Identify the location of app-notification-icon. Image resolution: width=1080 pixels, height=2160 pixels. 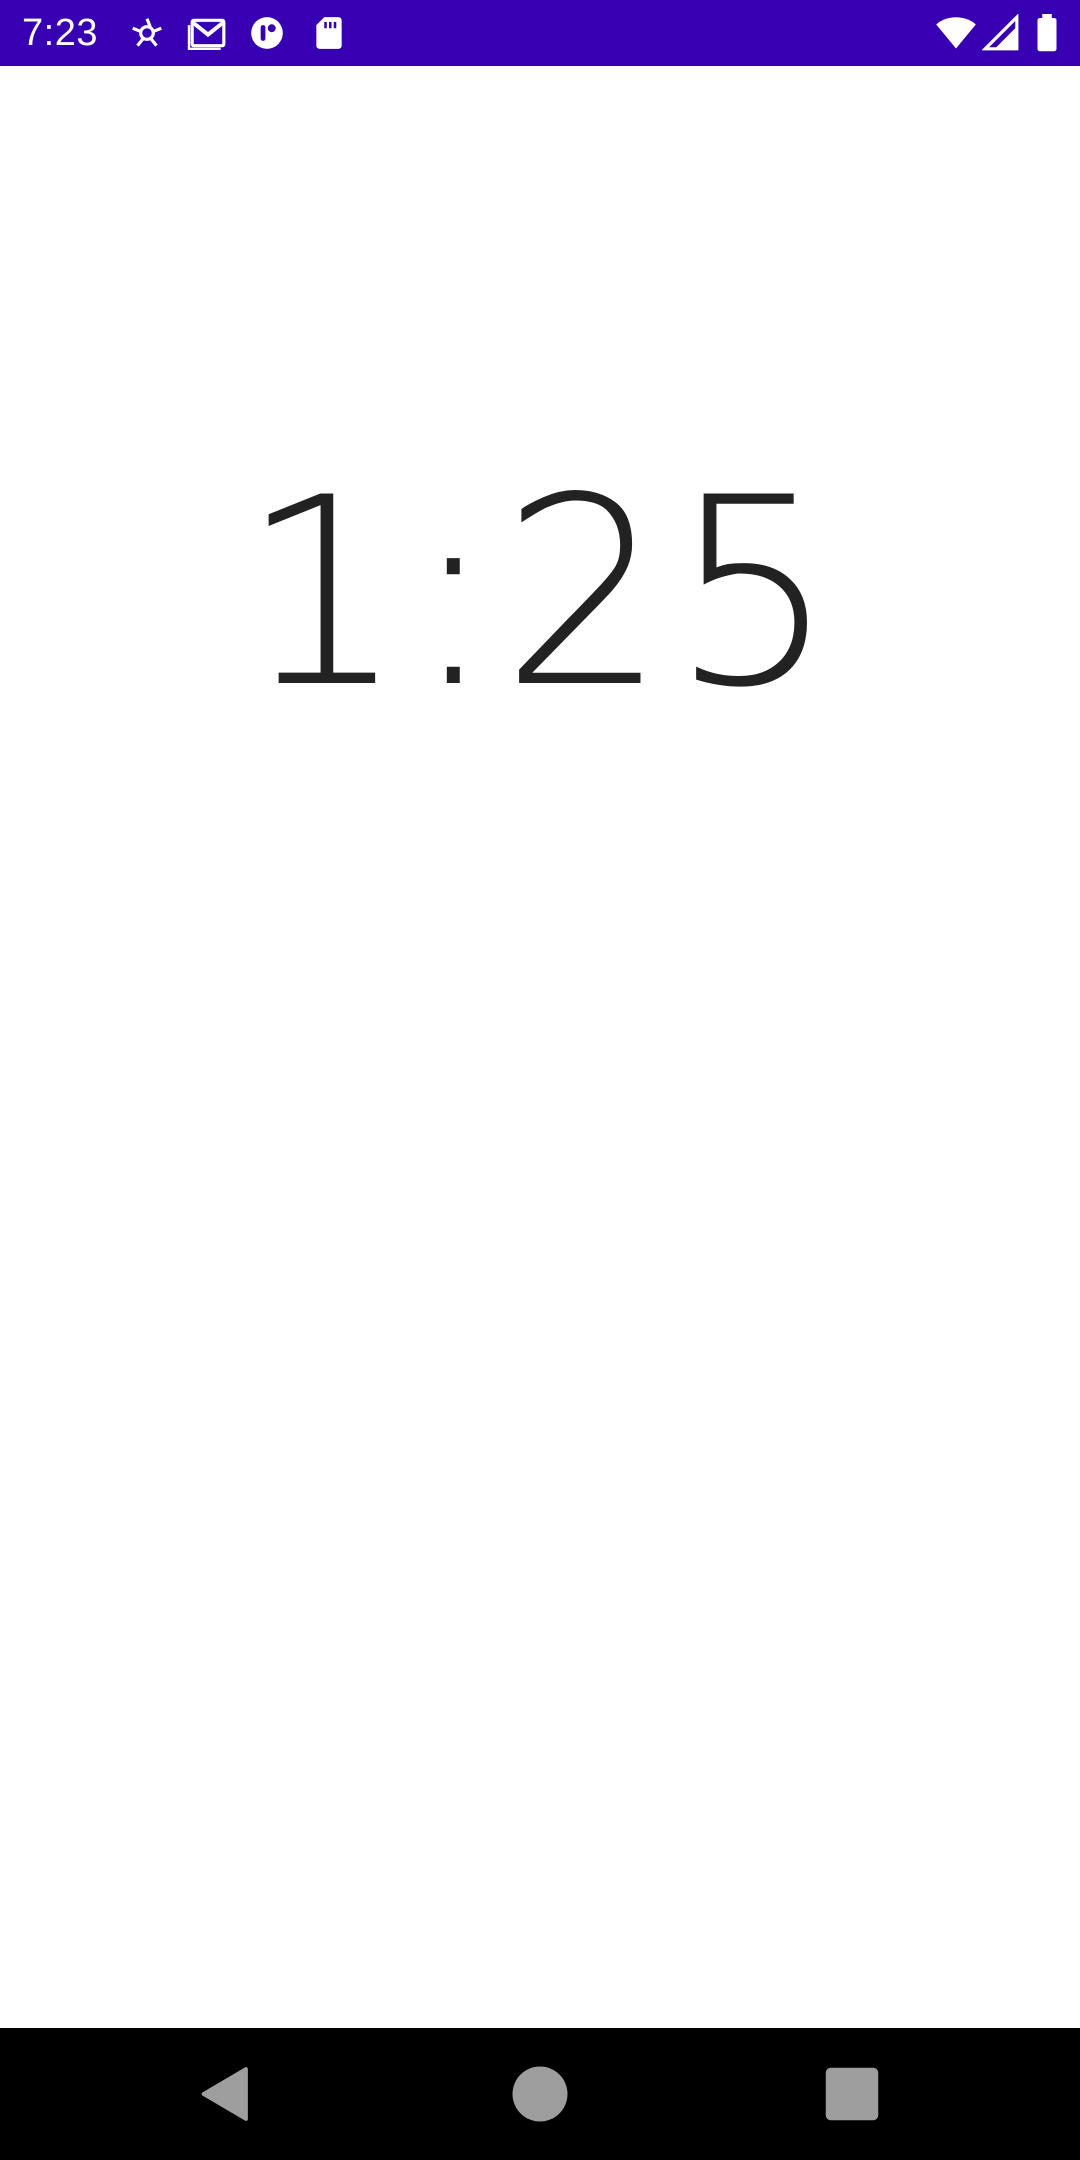
(147, 33).